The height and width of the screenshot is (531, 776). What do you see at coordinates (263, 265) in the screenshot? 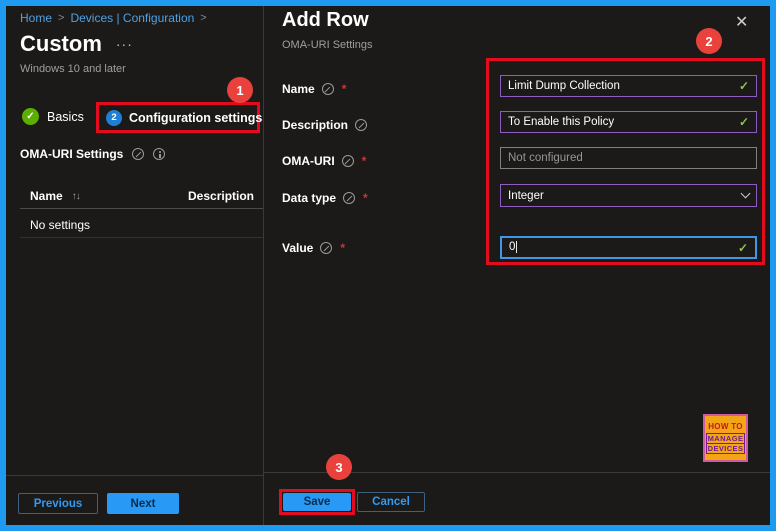
I see `panel-divider` at bounding box center [263, 265].